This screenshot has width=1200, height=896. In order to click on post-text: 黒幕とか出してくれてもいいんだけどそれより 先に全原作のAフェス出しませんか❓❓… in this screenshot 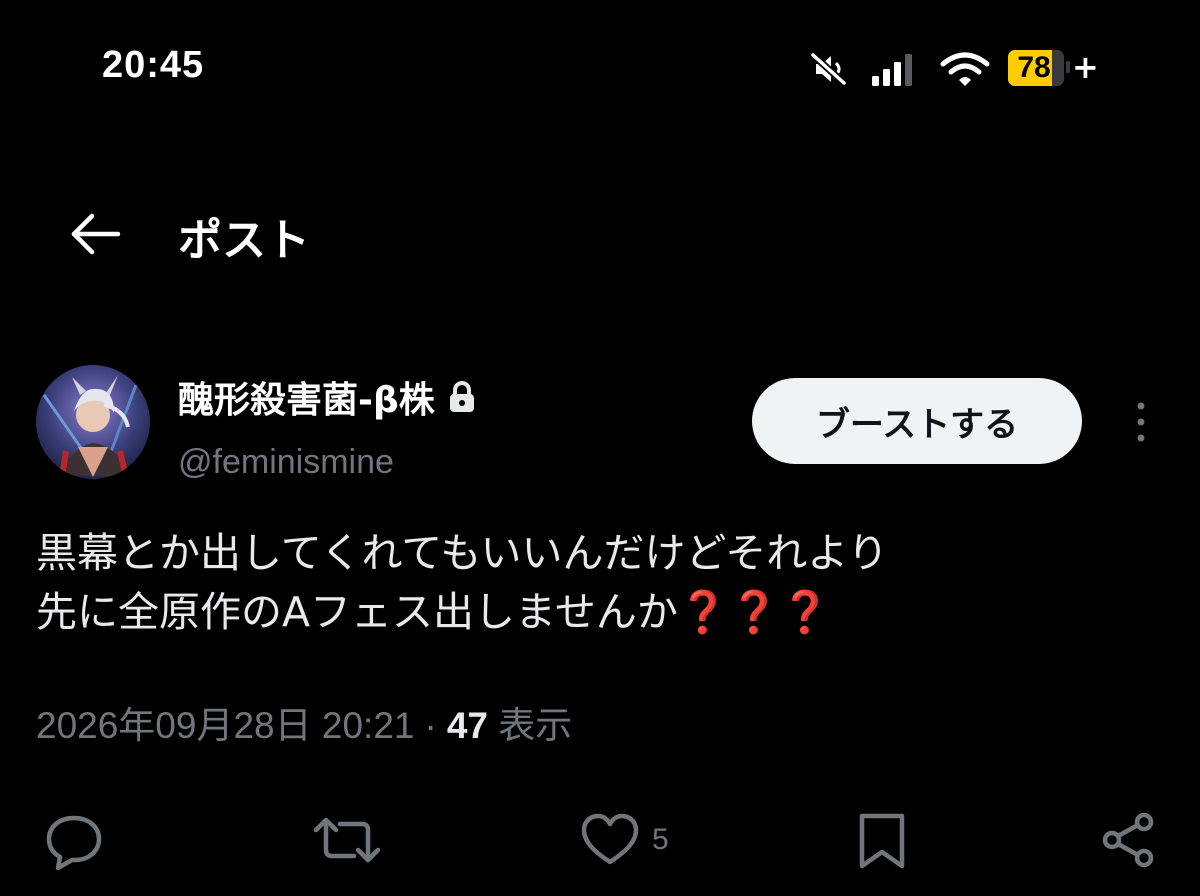, I will do `click(601, 583)`.